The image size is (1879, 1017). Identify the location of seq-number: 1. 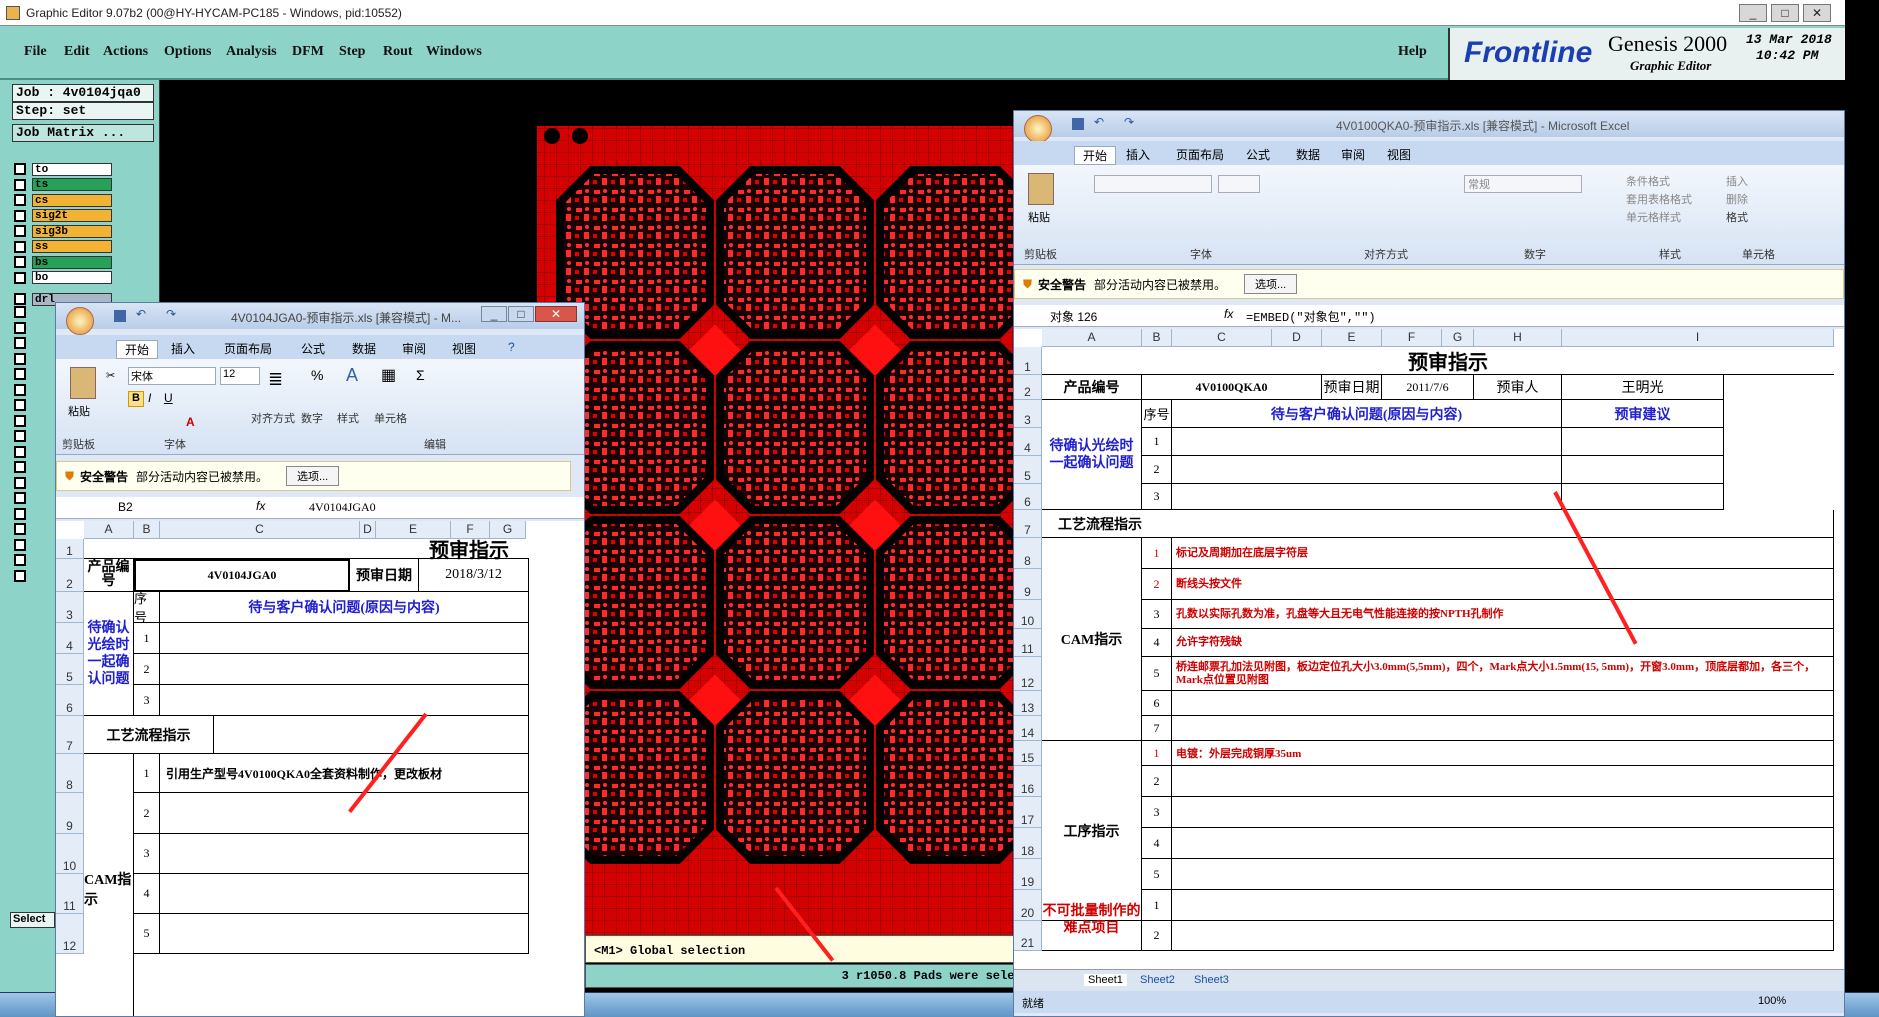
(1157, 753).